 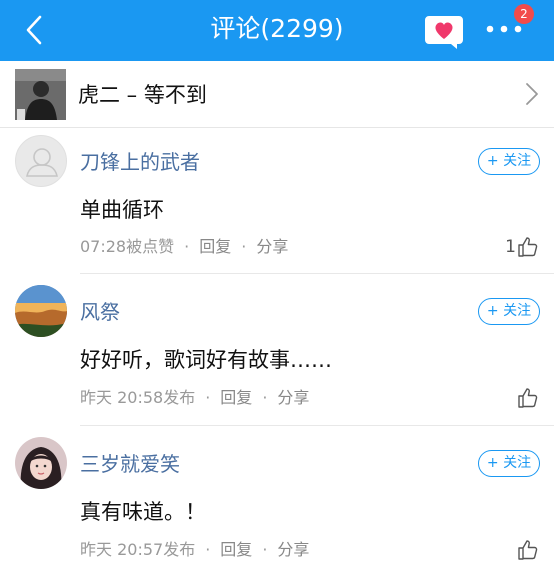 I want to click on song-cover-image, so click(x=40, y=94).